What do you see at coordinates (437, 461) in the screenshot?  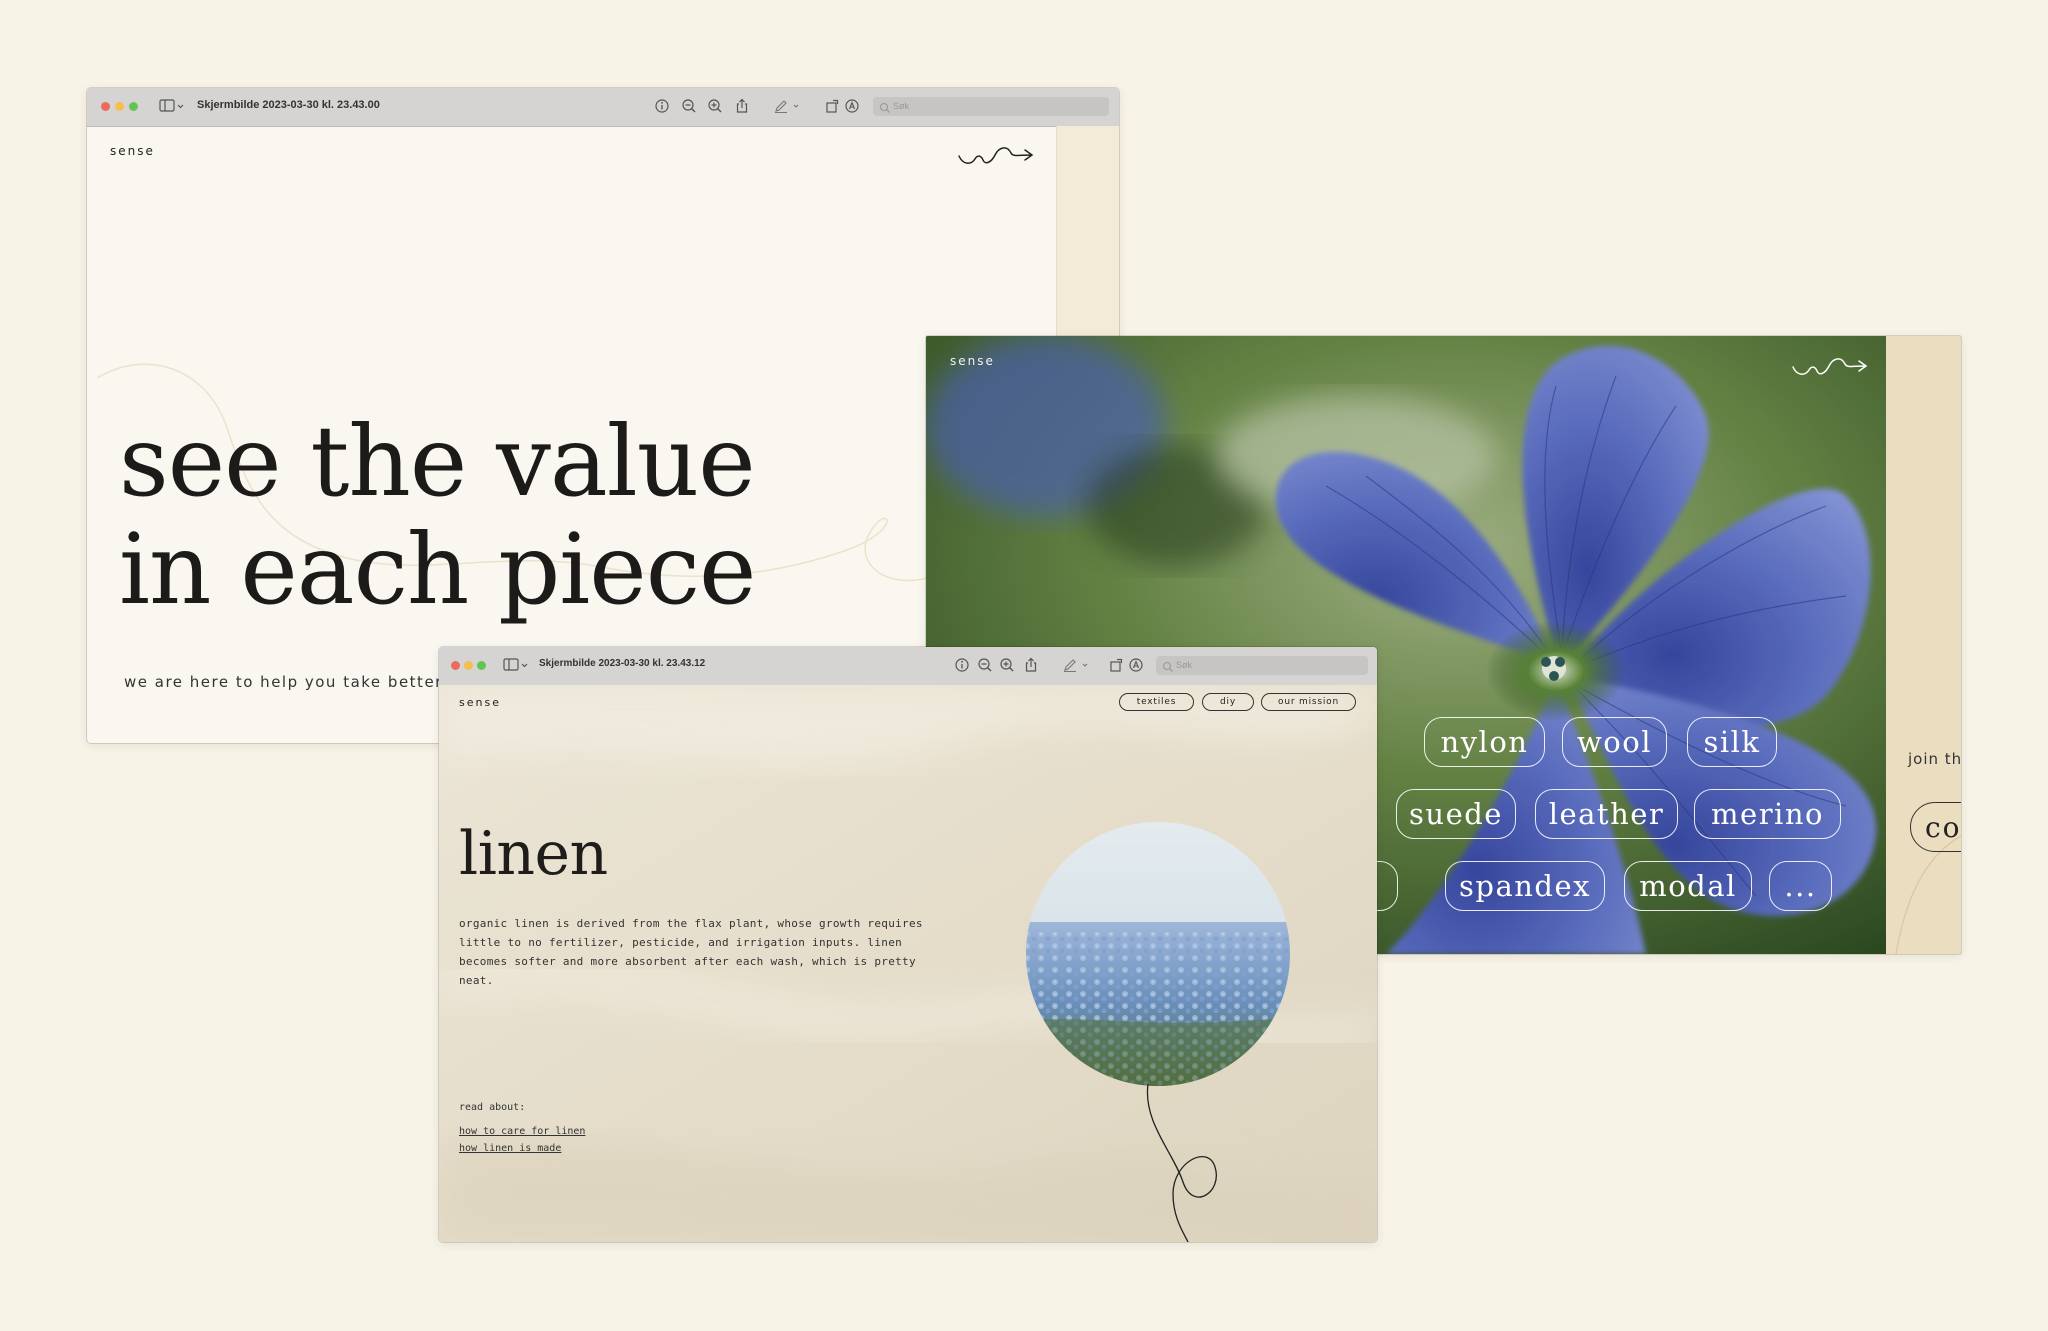 I see `hero-line-1: see the value` at bounding box center [437, 461].